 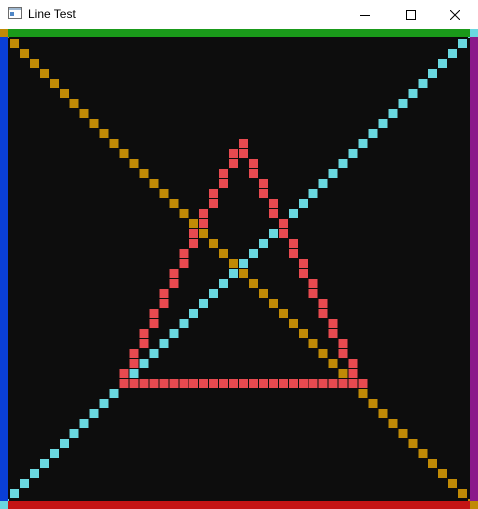 I want to click on border-left, so click(x=4, y=269).